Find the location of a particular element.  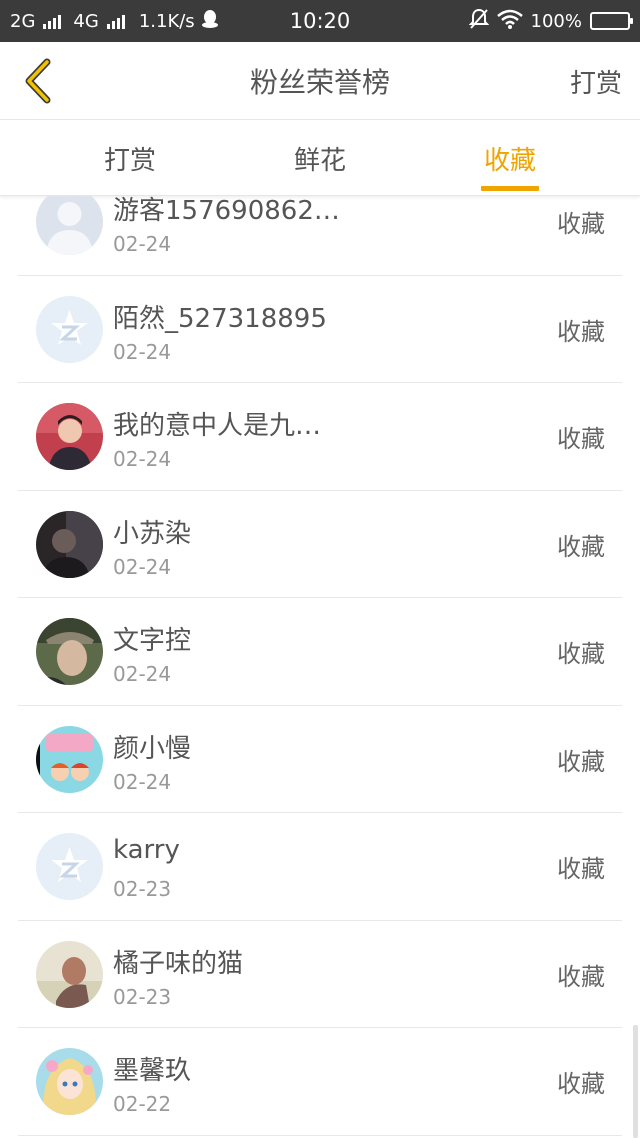

tab-favorites: 收藏 is located at coordinates (510, 158).